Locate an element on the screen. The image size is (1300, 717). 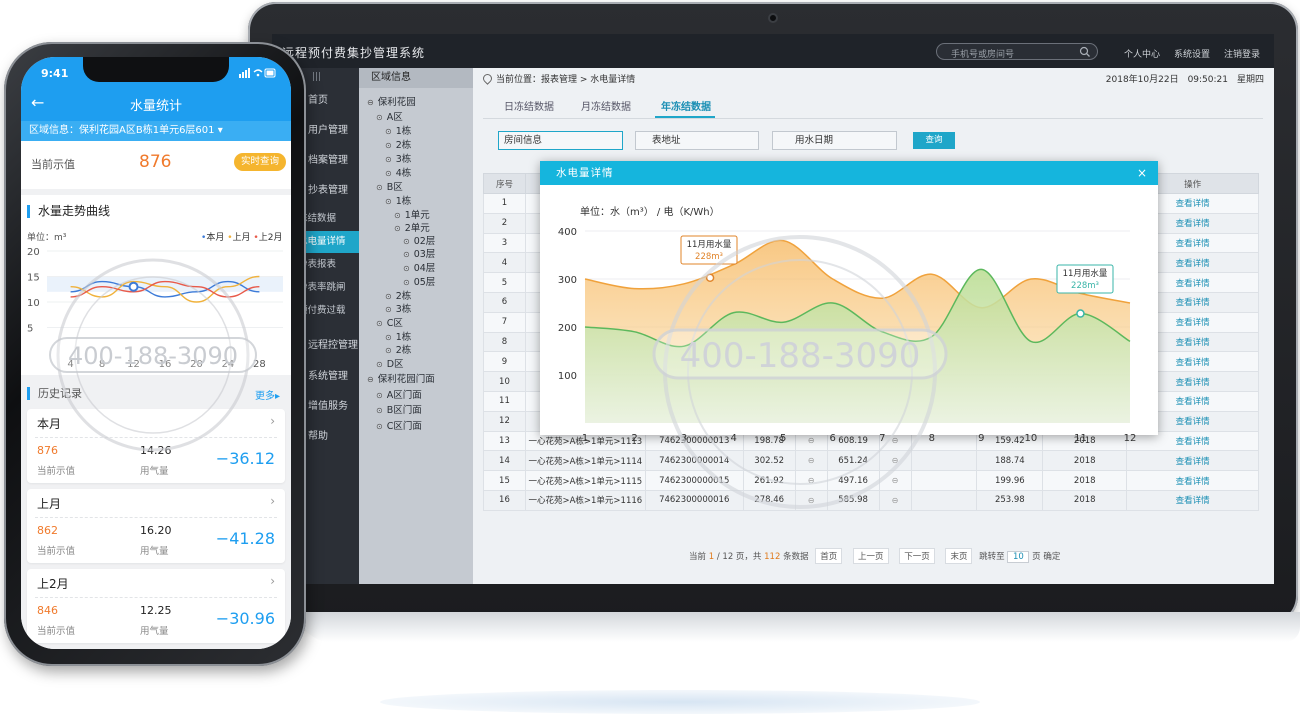
personal-center-link: 个人中心 is located at coordinates (1142, 53).